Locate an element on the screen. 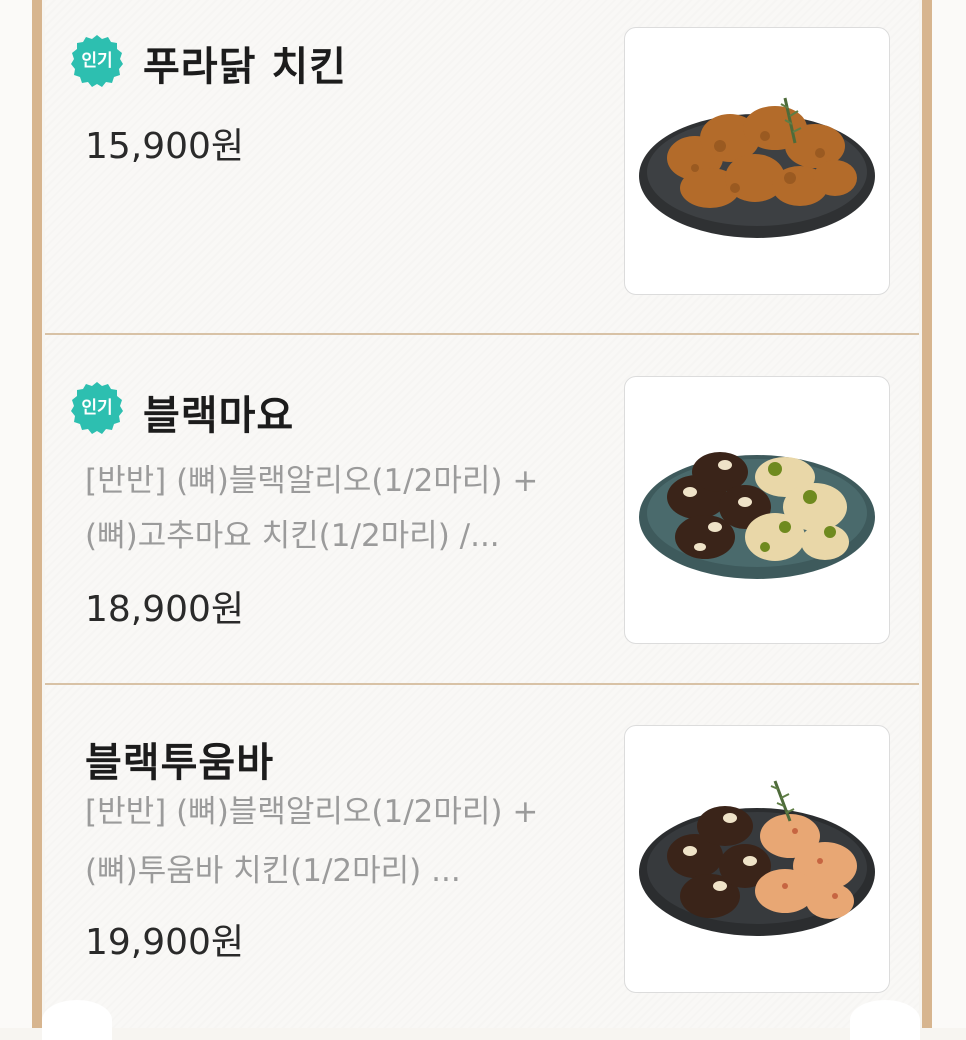 The width and height of the screenshot is (966, 1040). black-tuumba-chicken-plate-icon is located at coordinates (757, 858).